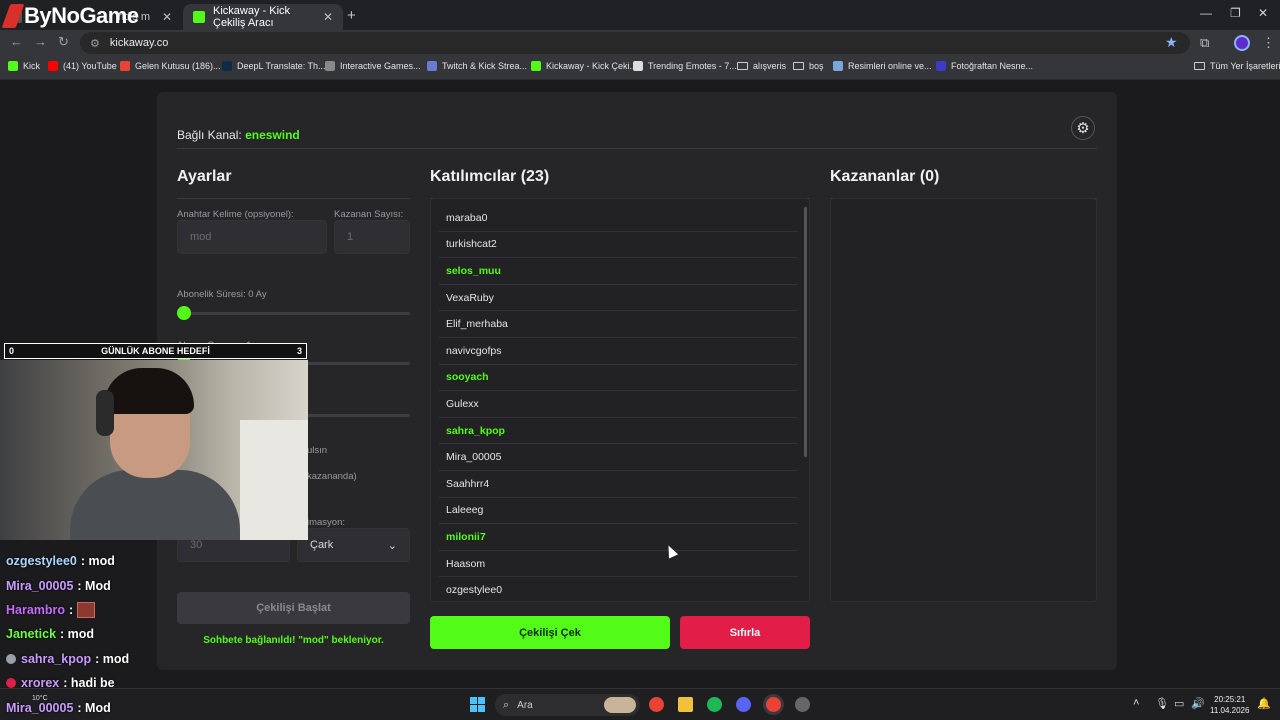 This screenshot has width=1280, height=720. I want to click on back-icon: ←, so click(16, 41).